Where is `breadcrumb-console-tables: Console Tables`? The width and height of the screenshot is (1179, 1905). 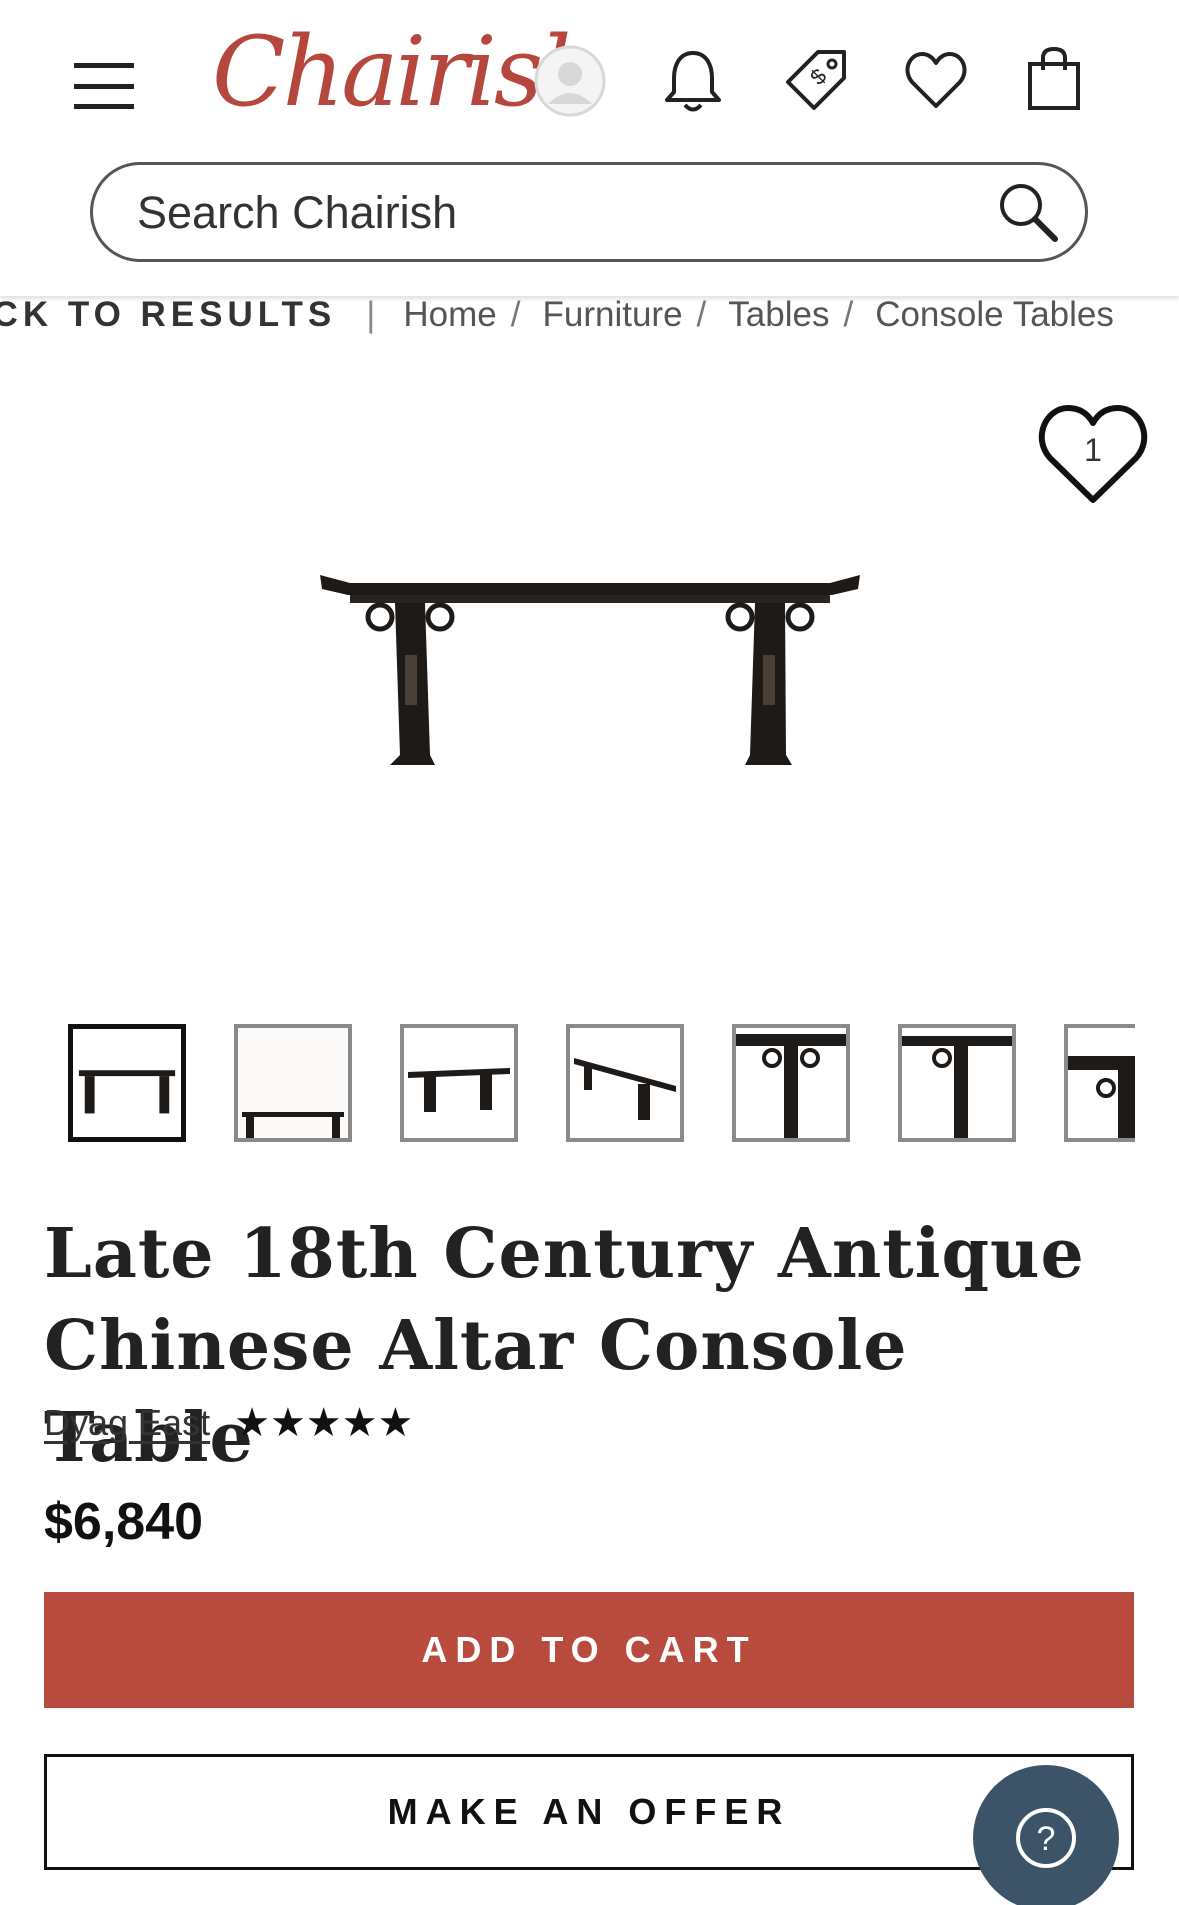
breadcrumb-console-tables: Console Tables is located at coordinates (994, 315).